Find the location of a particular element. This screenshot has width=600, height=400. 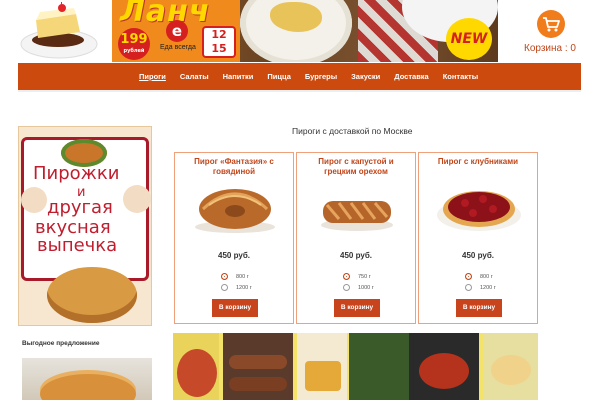

product-name: Пирог с капустой и грецким орехом is located at coordinates (356, 167).